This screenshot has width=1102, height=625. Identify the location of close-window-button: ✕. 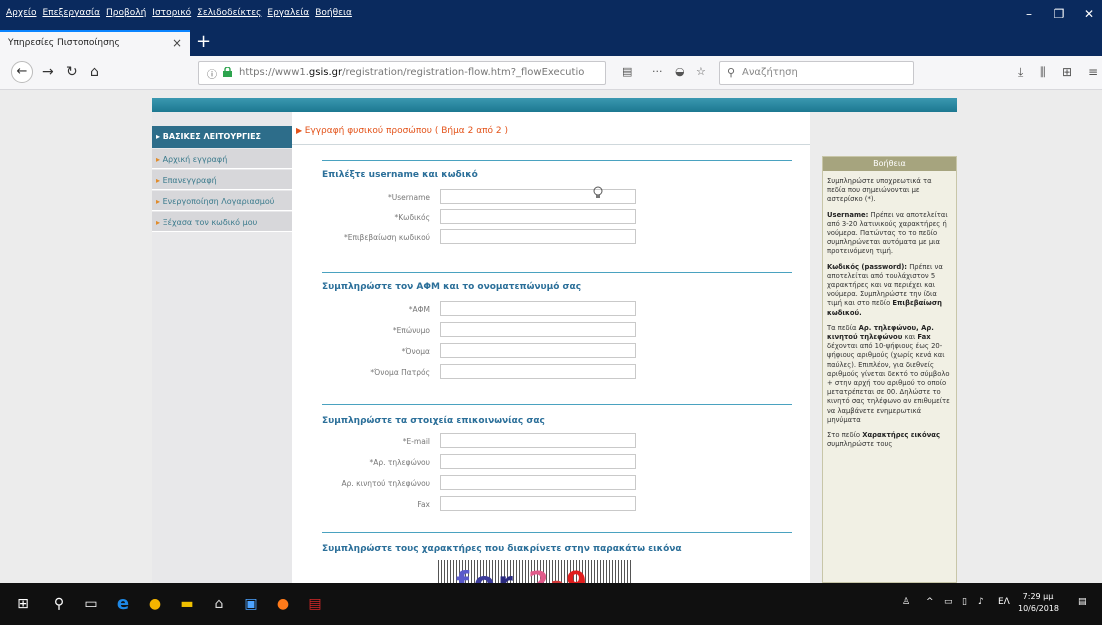
(1089, 14).